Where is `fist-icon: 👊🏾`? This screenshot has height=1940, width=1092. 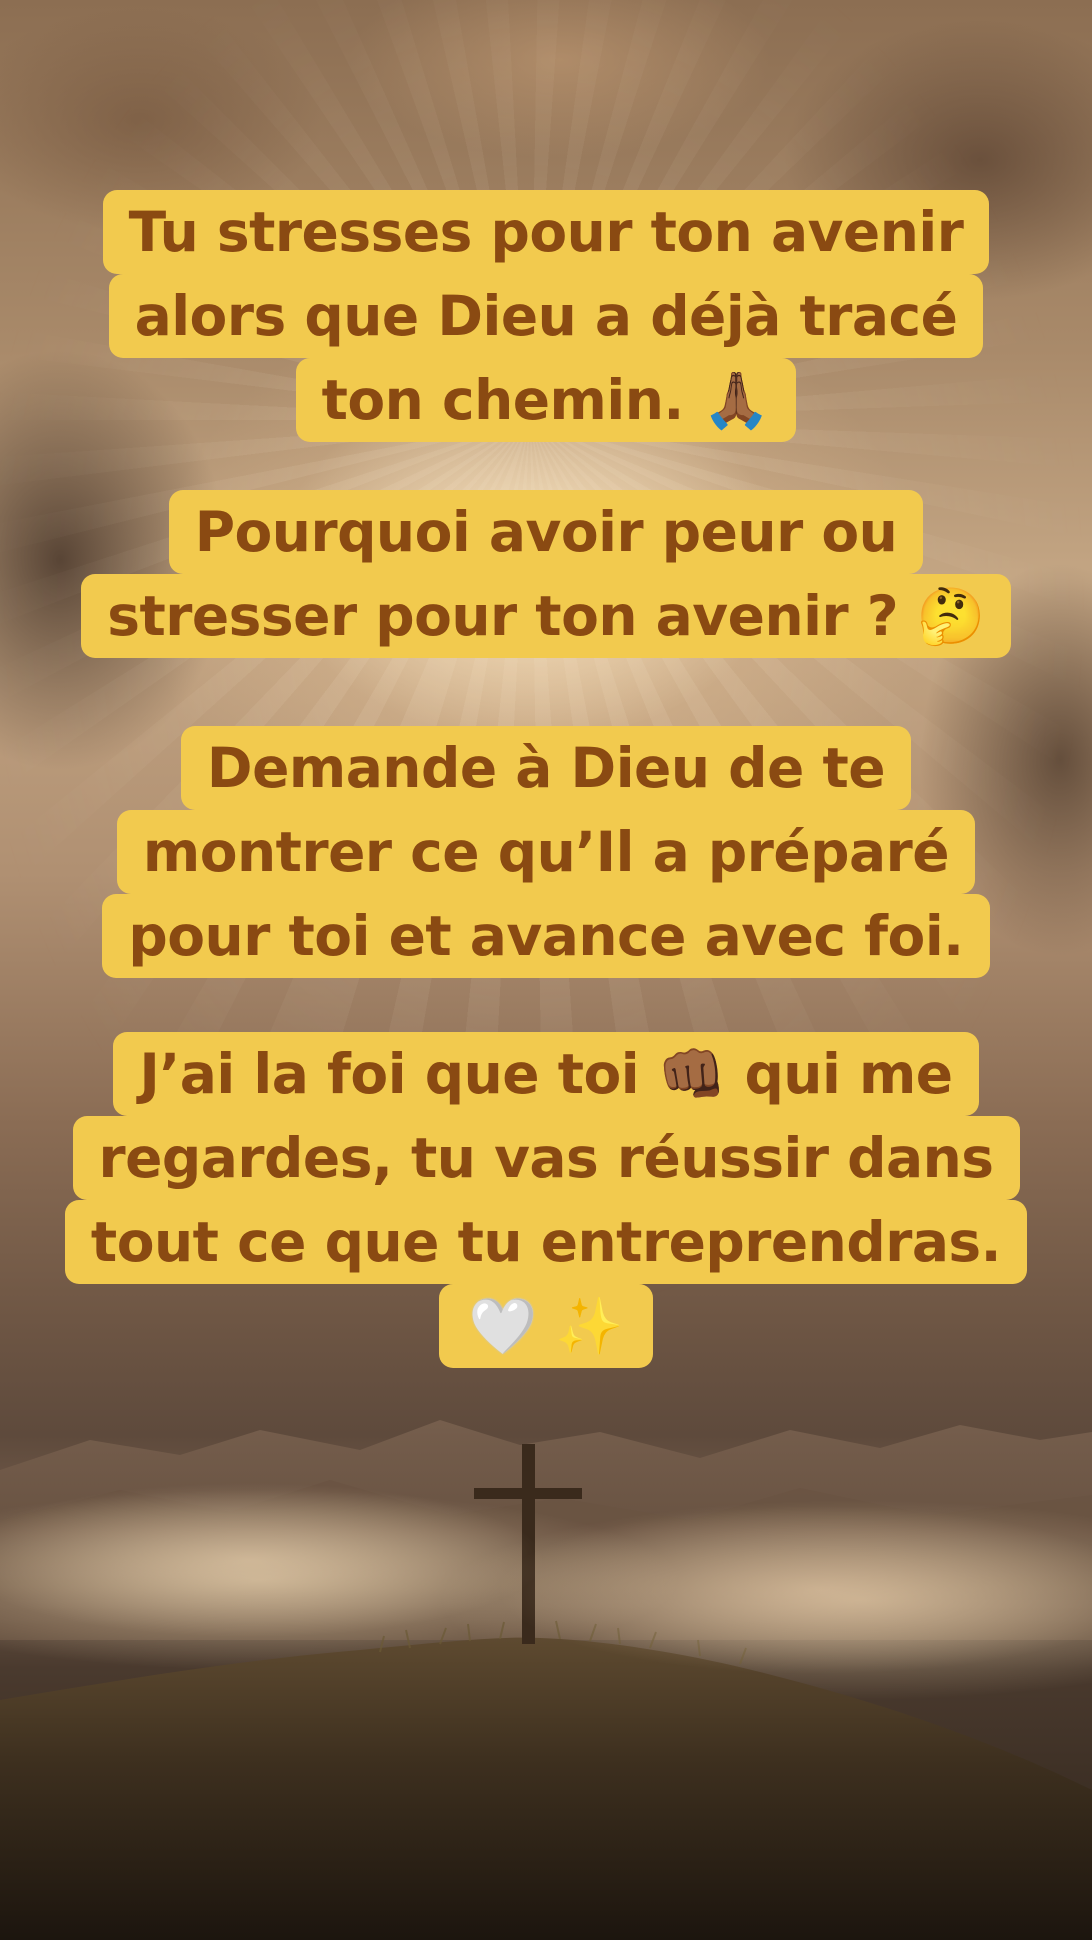
fist-icon: 👊🏾 is located at coordinates (691, 1074).